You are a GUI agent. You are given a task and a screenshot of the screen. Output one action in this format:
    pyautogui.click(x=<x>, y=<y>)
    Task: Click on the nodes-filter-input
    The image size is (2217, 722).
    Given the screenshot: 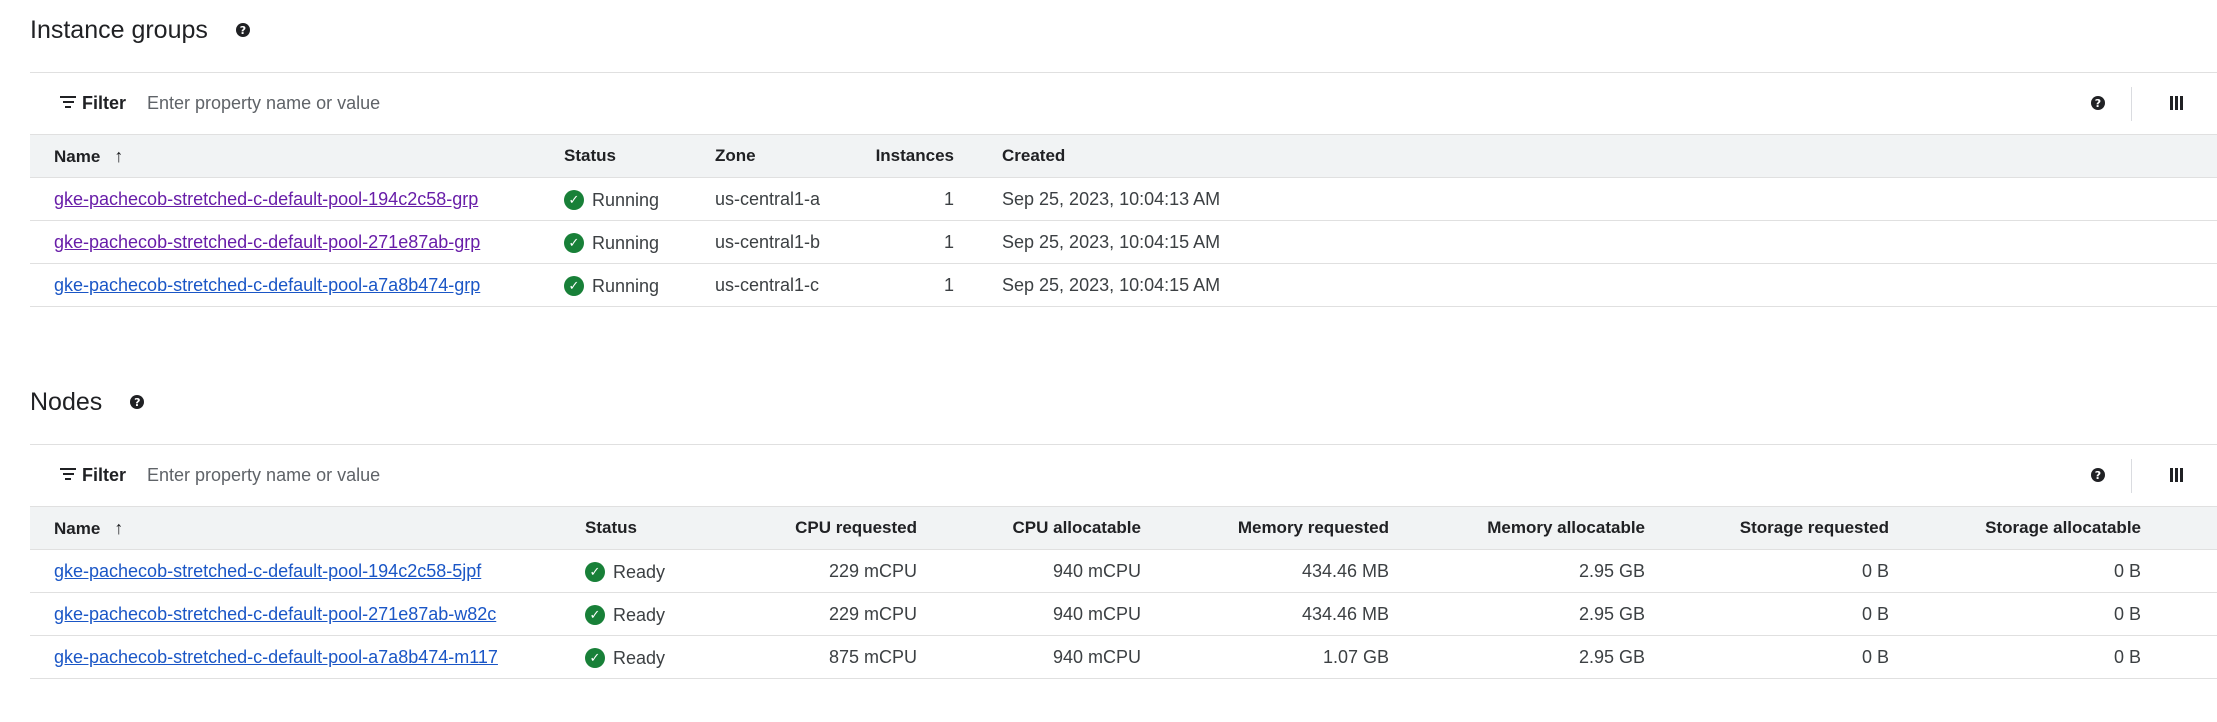 What is the action you would take?
    pyautogui.click(x=447, y=475)
    